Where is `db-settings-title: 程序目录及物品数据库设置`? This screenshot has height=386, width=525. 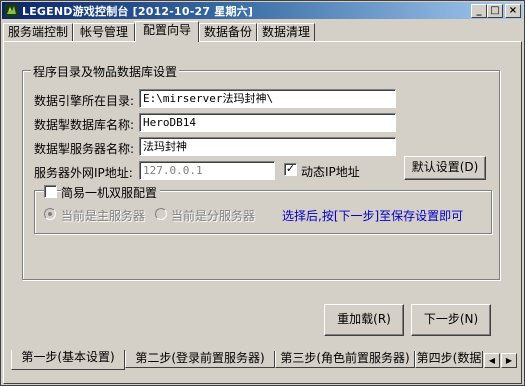
db-settings-title: 程序目录及物品数据库设置 is located at coordinates (105, 71).